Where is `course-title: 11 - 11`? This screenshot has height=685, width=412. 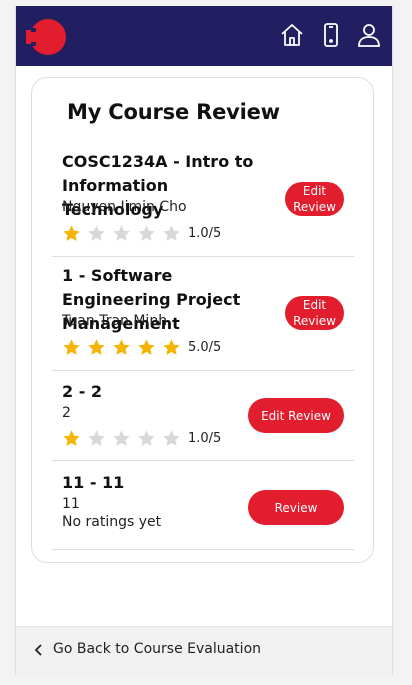
course-title: 11 - 11 is located at coordinates (93, 482).